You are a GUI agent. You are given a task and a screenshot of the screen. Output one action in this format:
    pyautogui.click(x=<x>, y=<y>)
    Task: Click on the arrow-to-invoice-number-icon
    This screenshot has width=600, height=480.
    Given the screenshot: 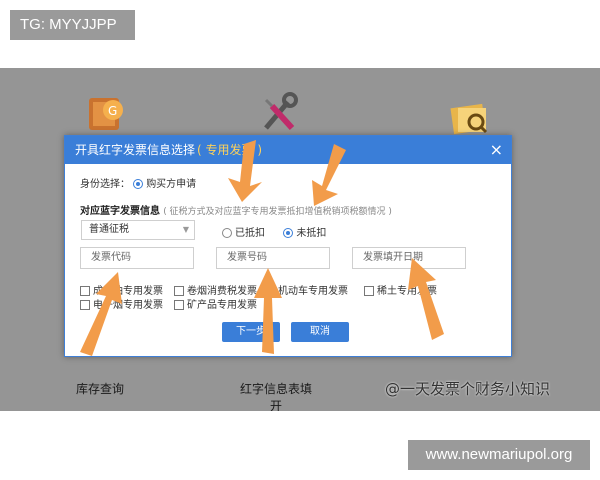 What is the action you would take?
    pyautogui.click(x=268, y=311)
    